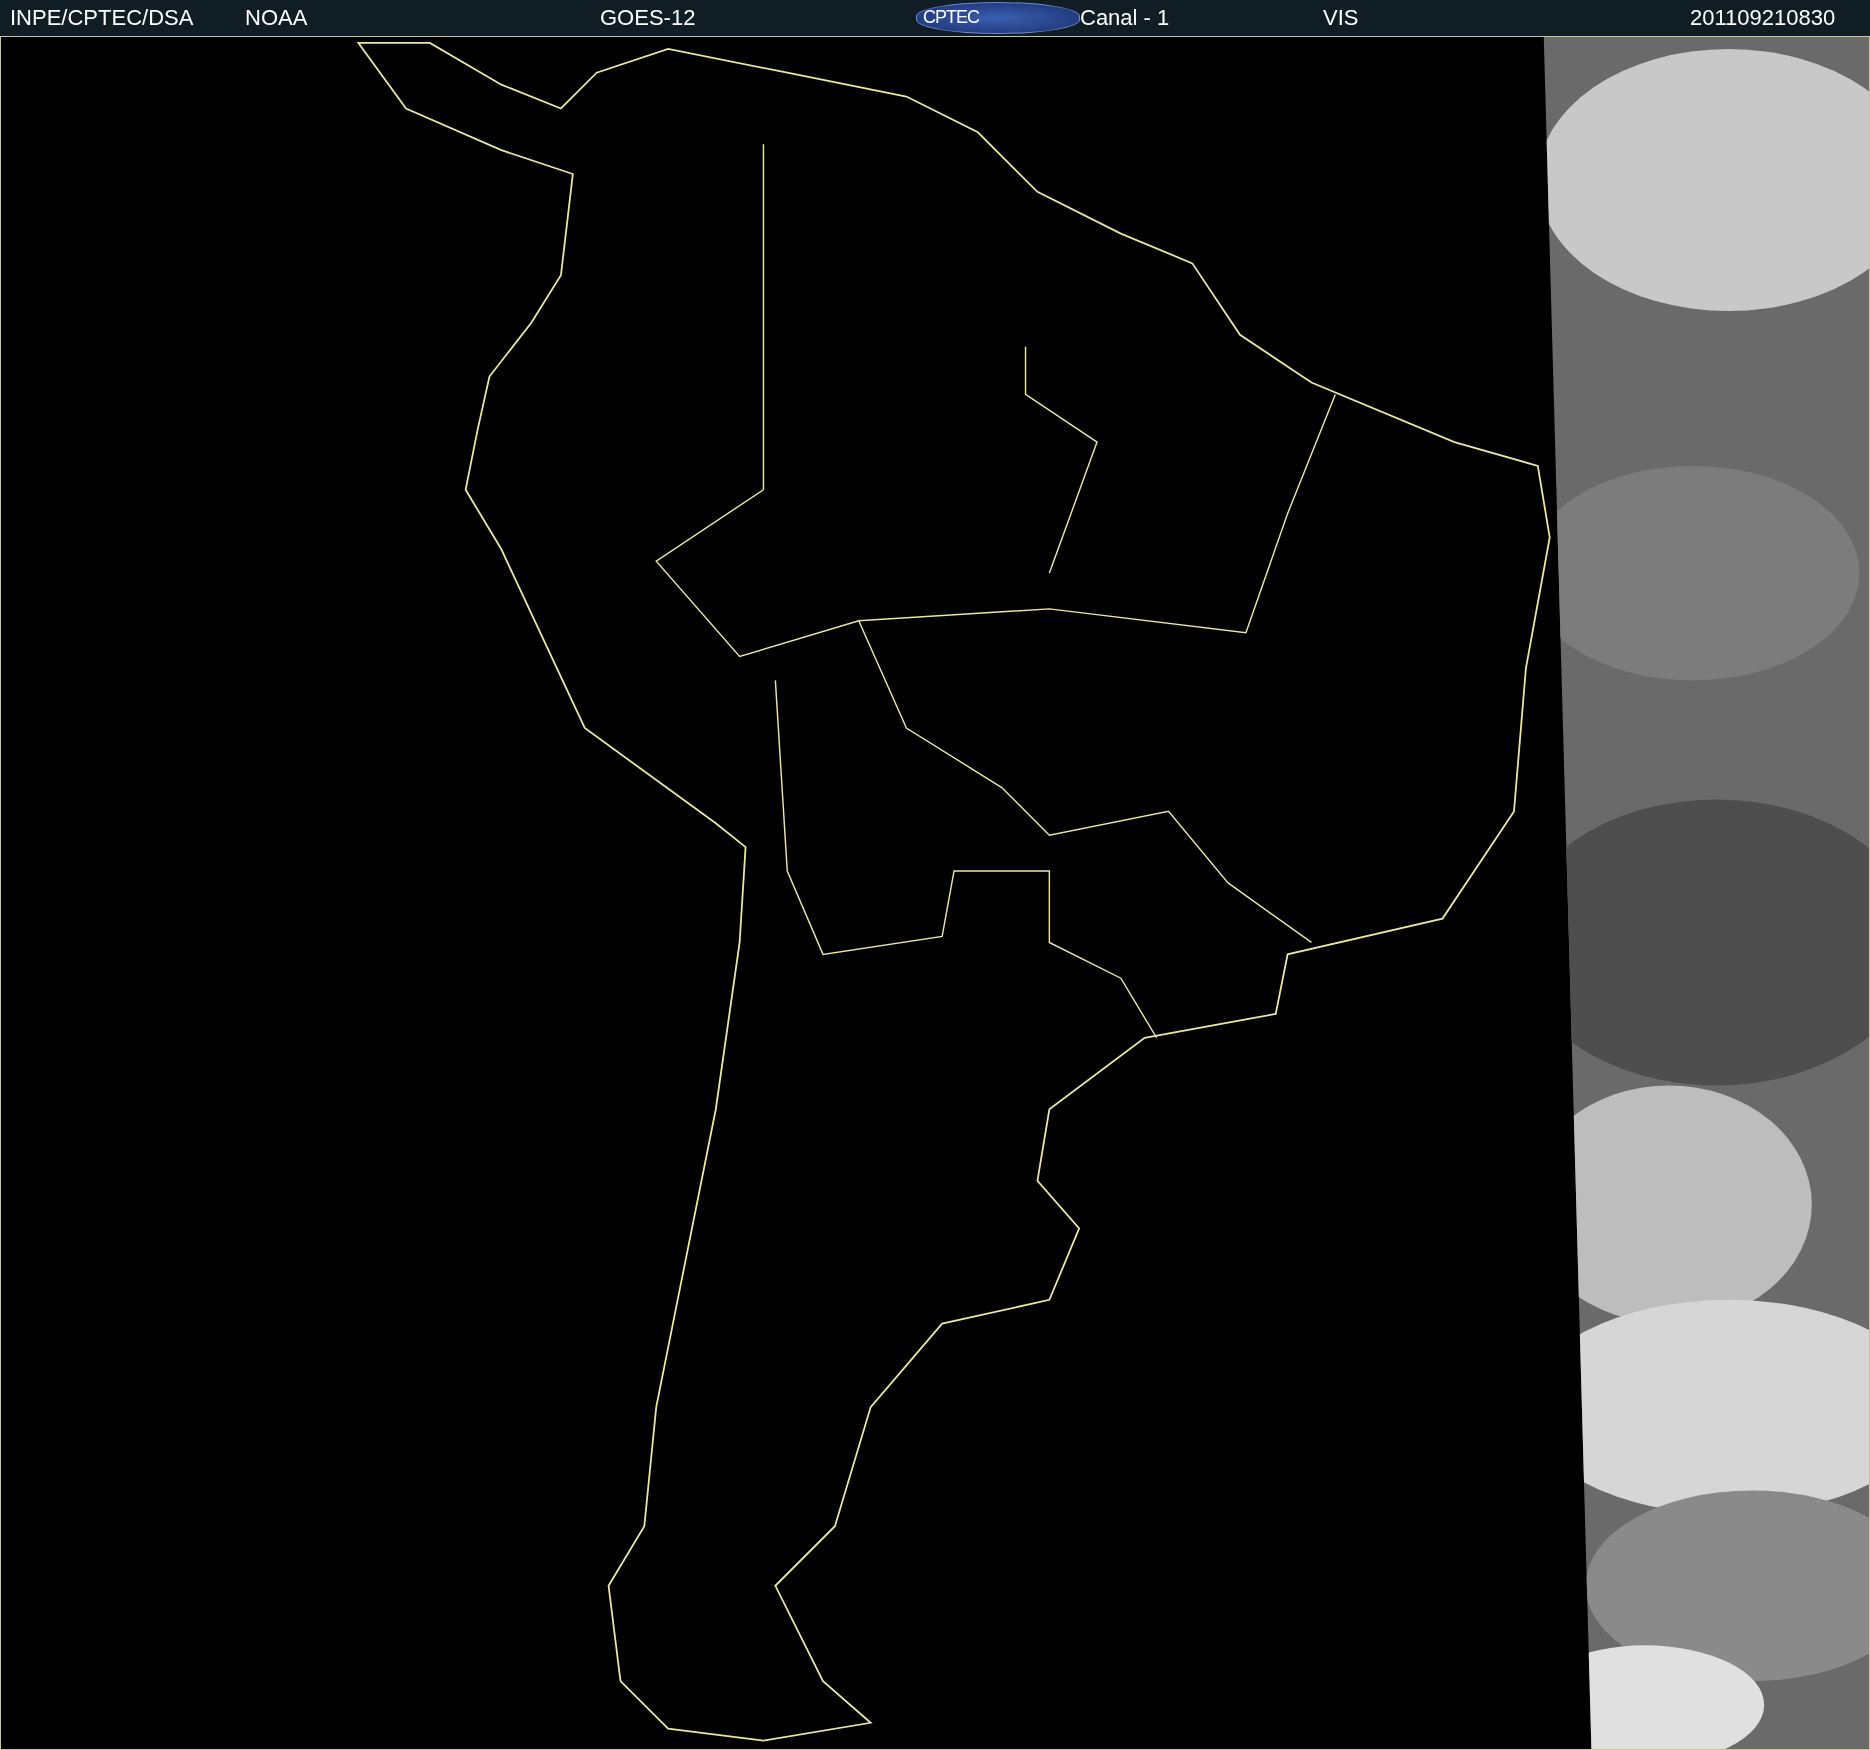 This screenshot has width=1870, height=1750. I want to click on header-label: VIS, so click(1341, 18).